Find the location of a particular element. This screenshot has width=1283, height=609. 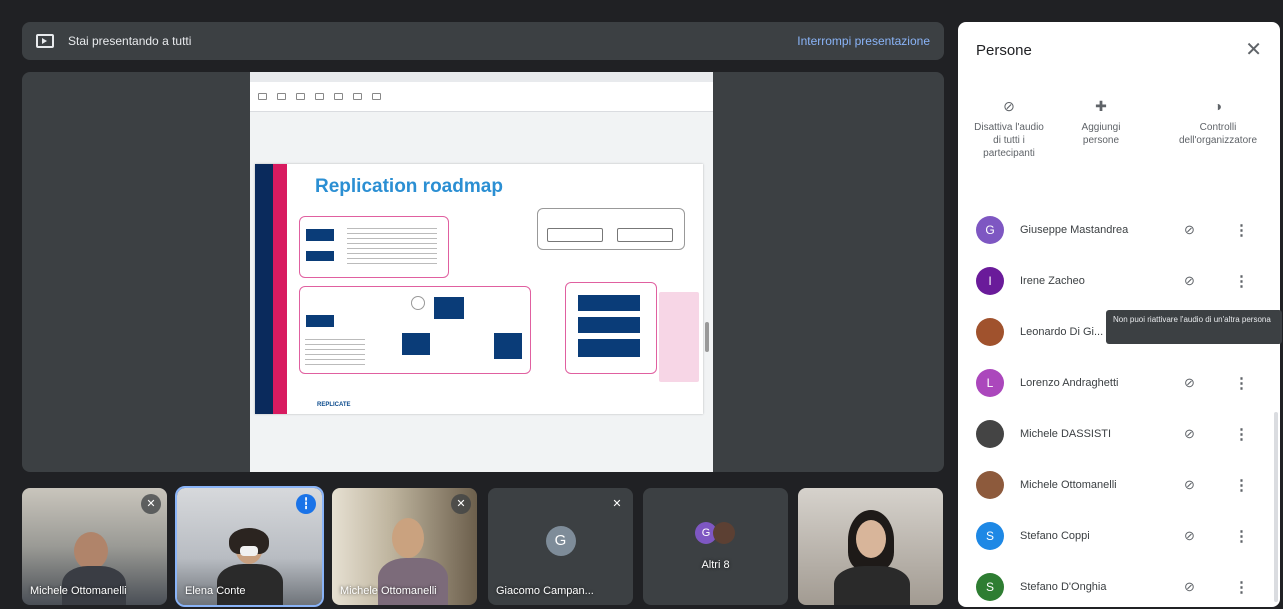

participant-name: Lorenzo Andraghetti is located at coordinates (1069, 383).